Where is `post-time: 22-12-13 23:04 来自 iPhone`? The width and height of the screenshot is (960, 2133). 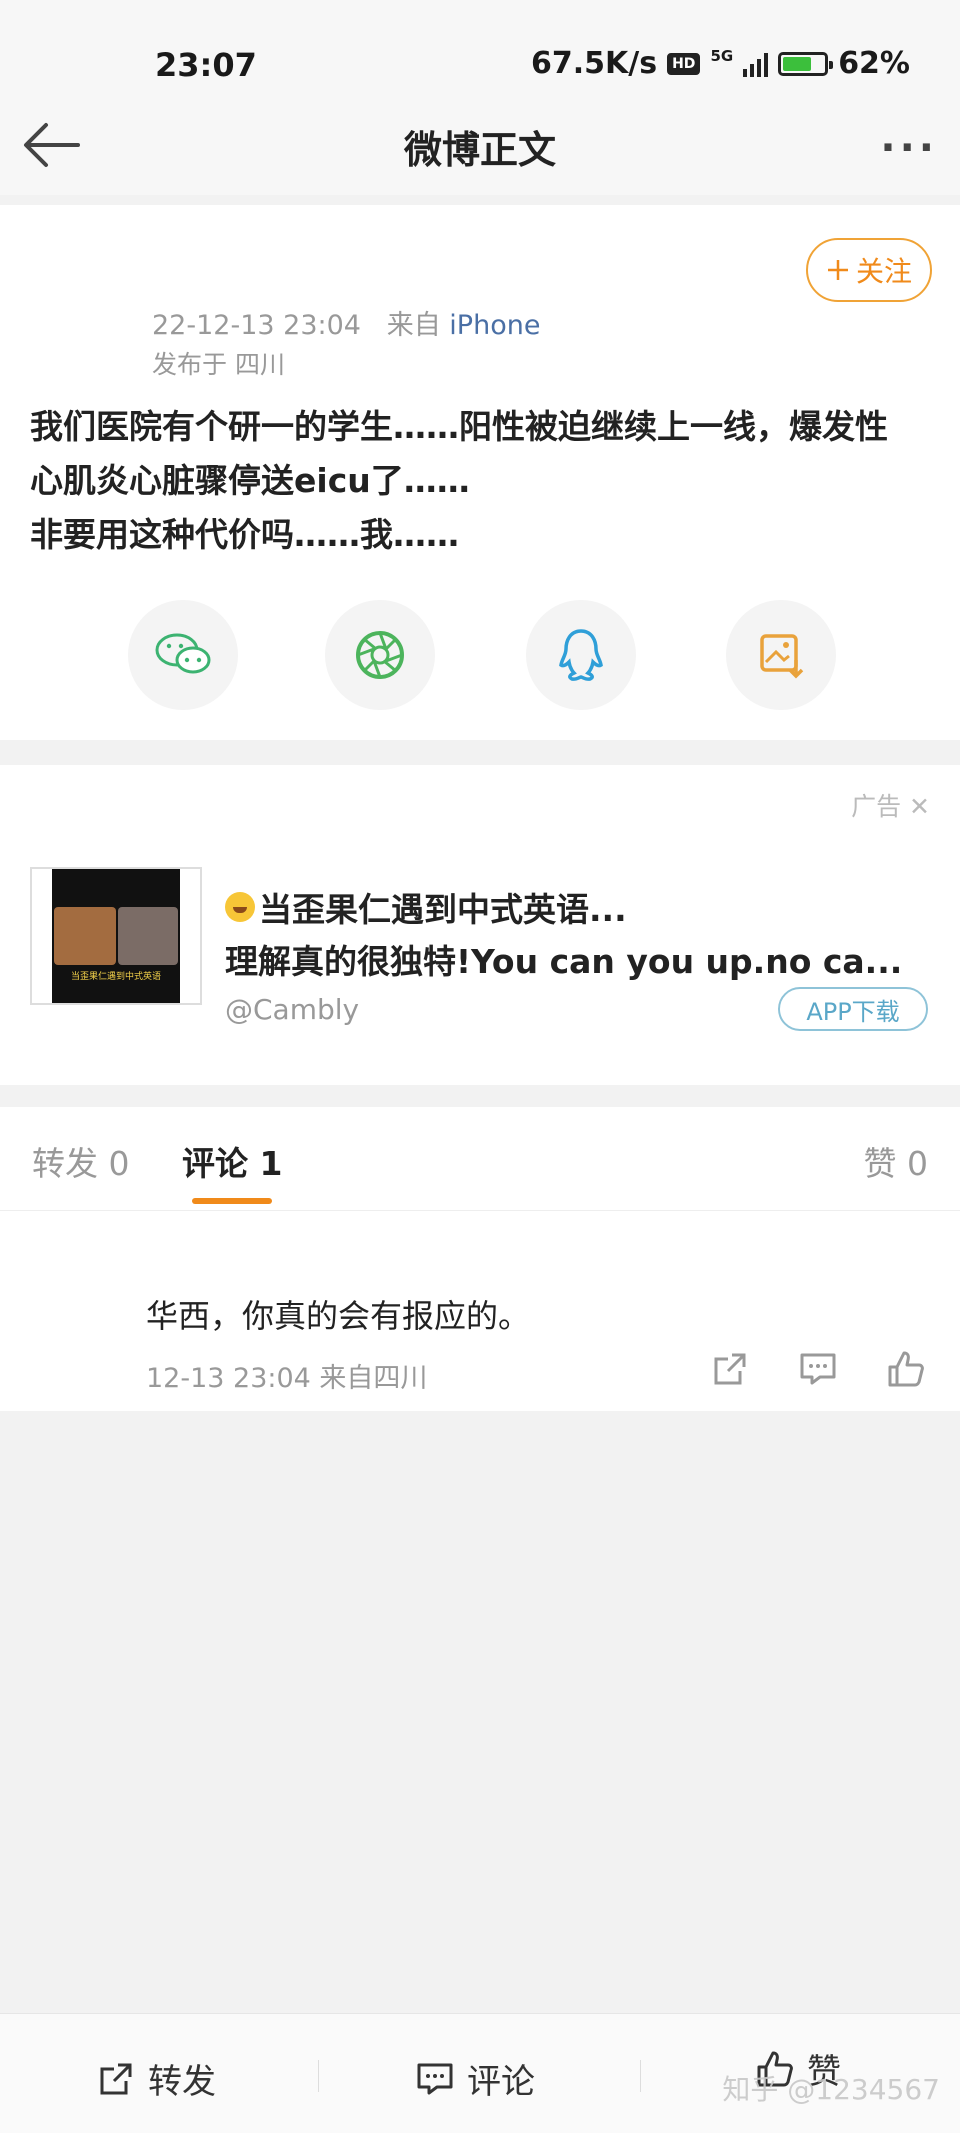 post-time: 22-12-13 23:04 来自 iPhone is located at coordinates (346, 322).